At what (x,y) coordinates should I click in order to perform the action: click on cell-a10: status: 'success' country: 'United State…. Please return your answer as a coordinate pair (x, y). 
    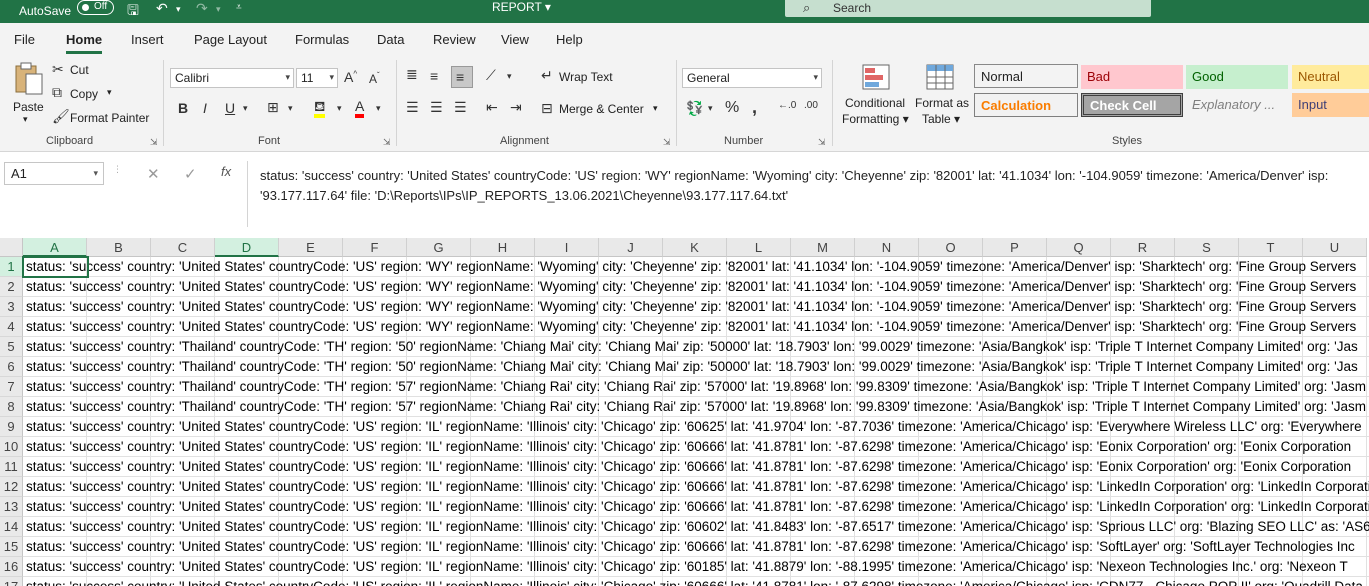
    Looking at the image, I should click on (688, 447).